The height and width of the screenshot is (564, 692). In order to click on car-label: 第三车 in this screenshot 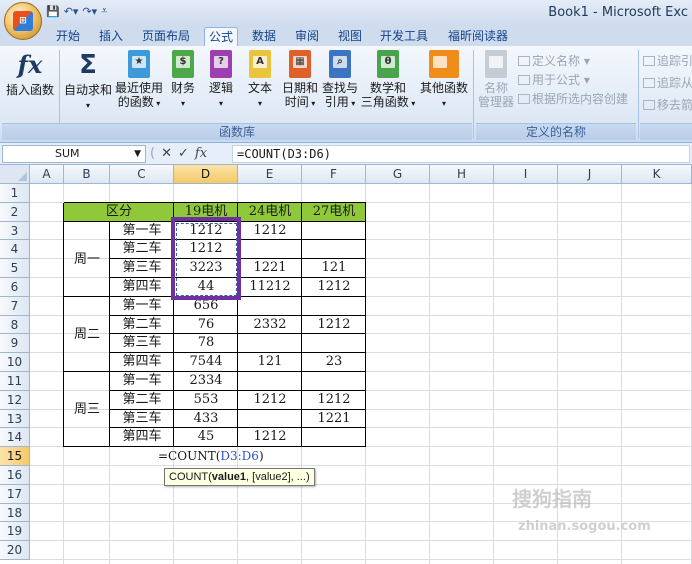, I will do `click(142, 419)`.